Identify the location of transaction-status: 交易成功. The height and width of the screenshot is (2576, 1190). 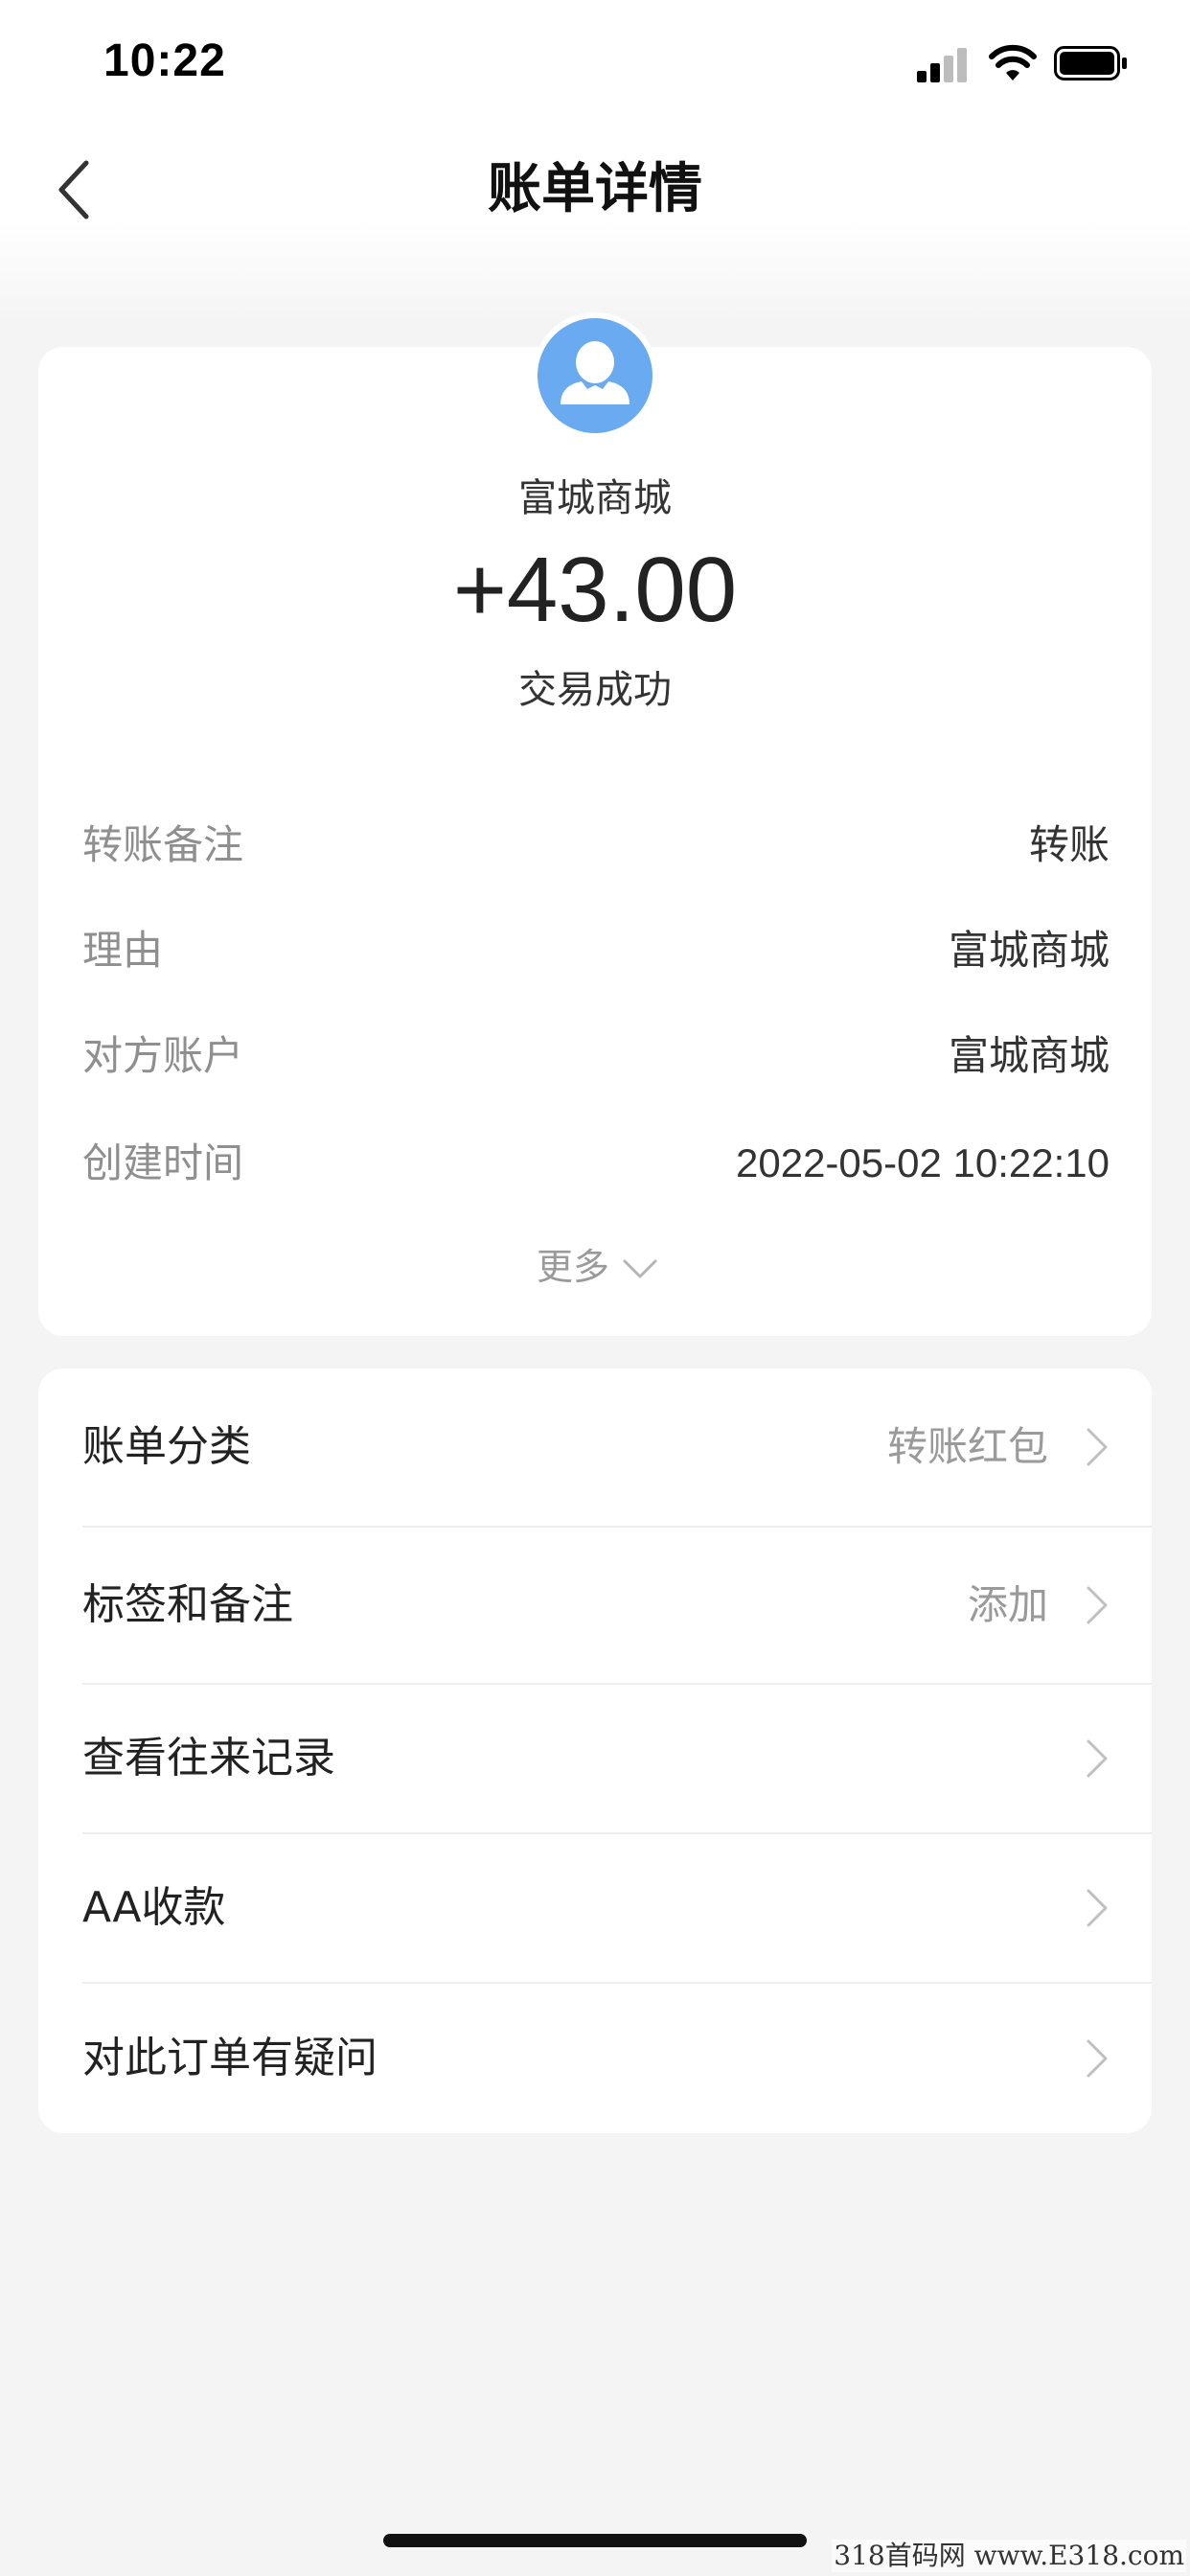
(595, 690).